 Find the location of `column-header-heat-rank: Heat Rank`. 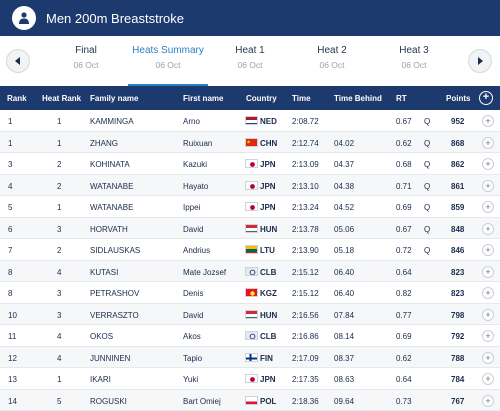

column-header-heat-rank: Heat Rank is located at coordinates (61, 98).